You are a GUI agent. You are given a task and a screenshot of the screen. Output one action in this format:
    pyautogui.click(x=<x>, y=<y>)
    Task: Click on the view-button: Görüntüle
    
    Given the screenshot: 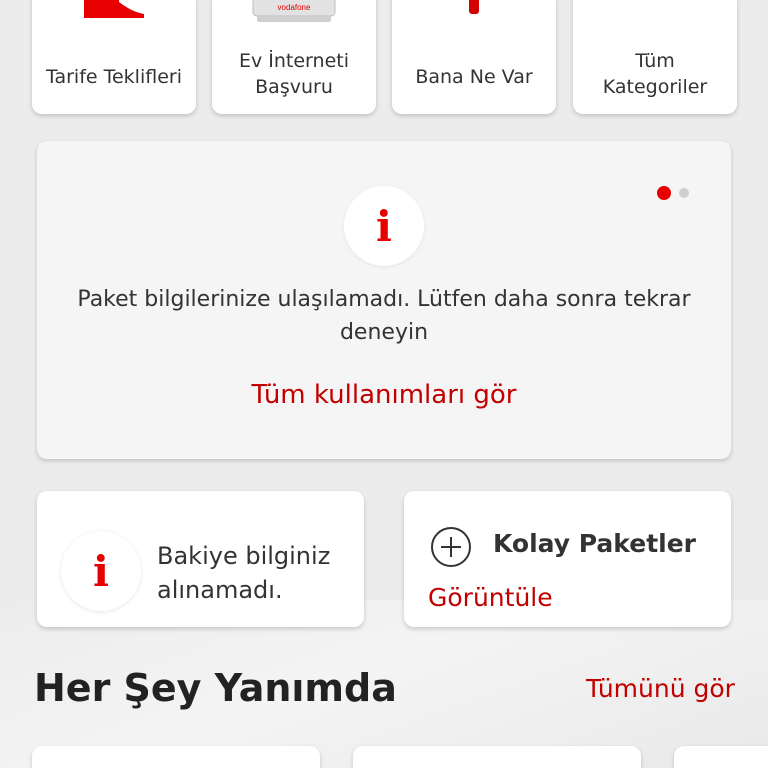 What is the action you would take?
    pyautogui.click(x=490, y=597)
    